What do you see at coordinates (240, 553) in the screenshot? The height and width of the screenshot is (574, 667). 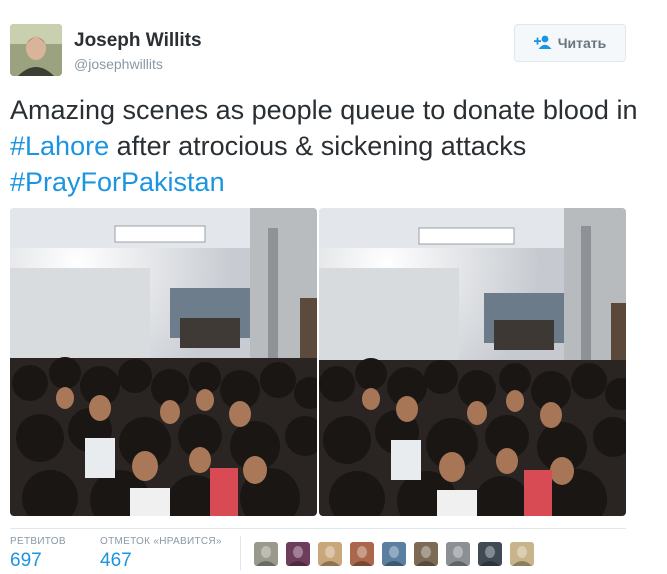 I see `stats-separator` at bounding box center [240, 553].